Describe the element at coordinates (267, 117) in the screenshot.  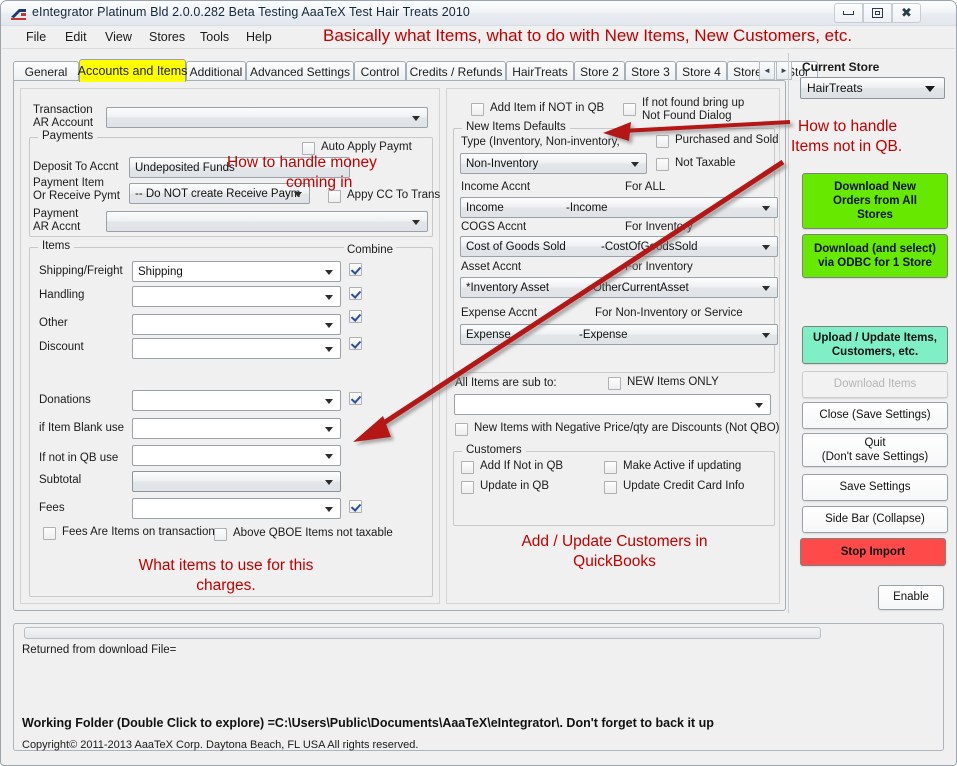
I see `transaction-ar-account-combo` at that location.